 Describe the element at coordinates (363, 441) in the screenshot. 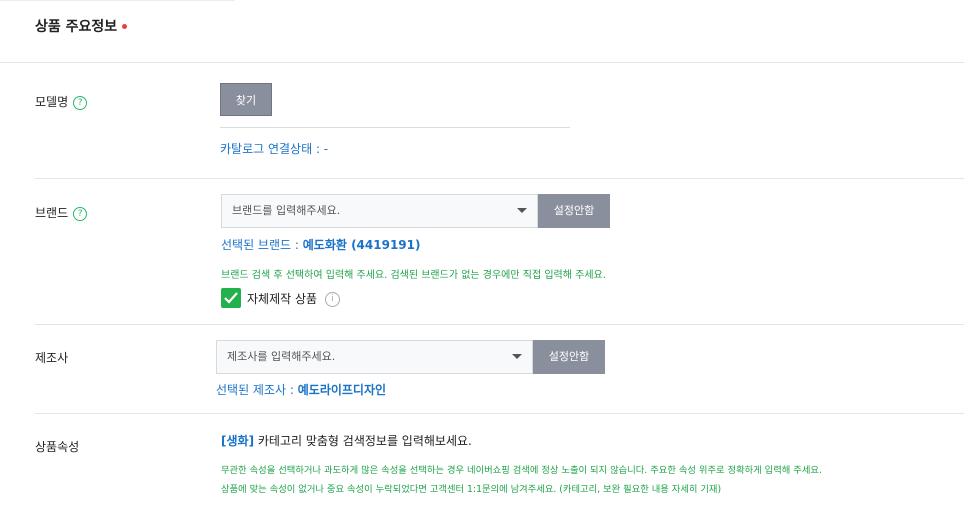

I see `attributes-intro: 카테고리 맞춤형 검색정보를 입력해보세요.` at that location.